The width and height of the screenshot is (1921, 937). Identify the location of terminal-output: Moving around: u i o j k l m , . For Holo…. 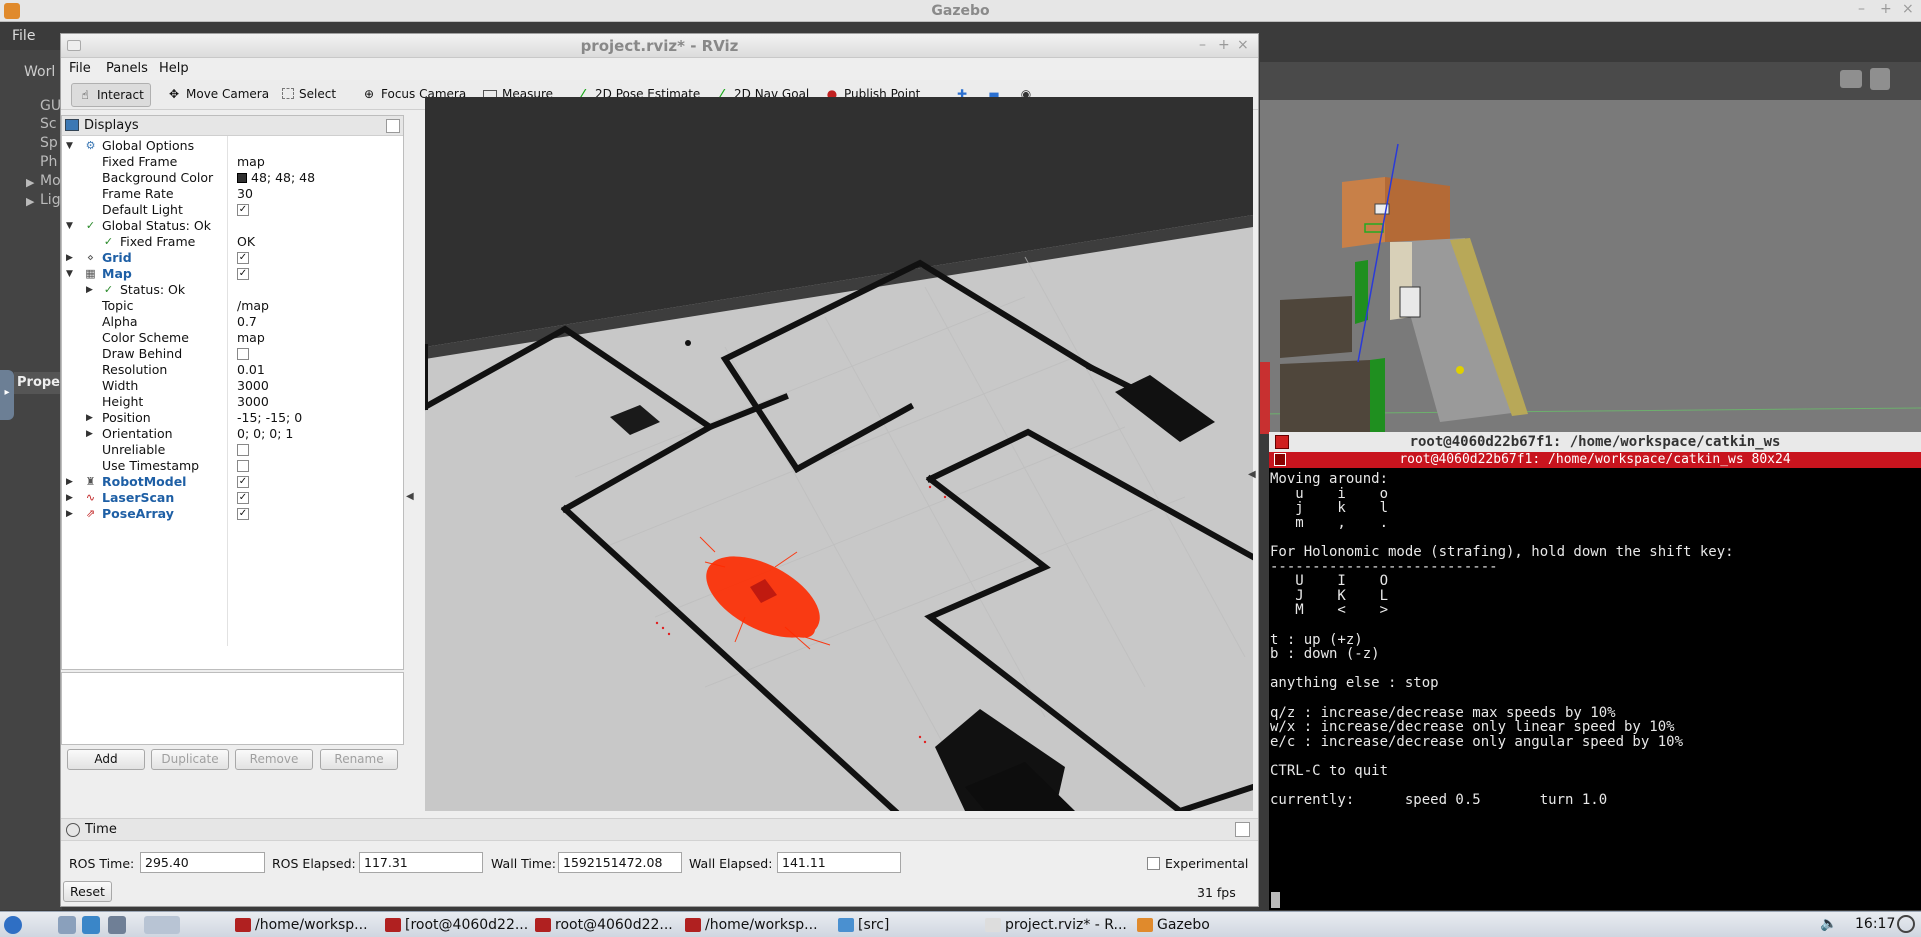
(1595, 638).